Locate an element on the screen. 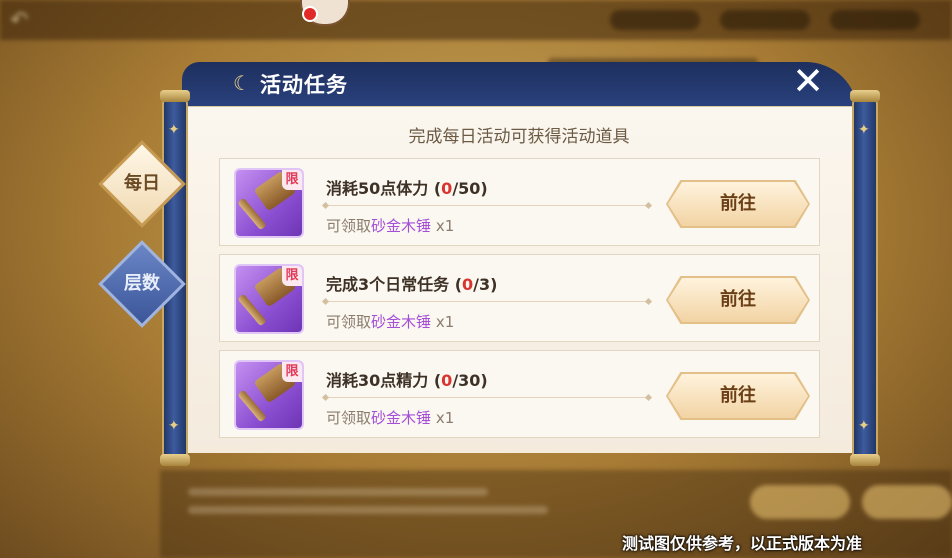  task-name: 消耗50点体力 (0/50) is located at coordinates (407, 187).